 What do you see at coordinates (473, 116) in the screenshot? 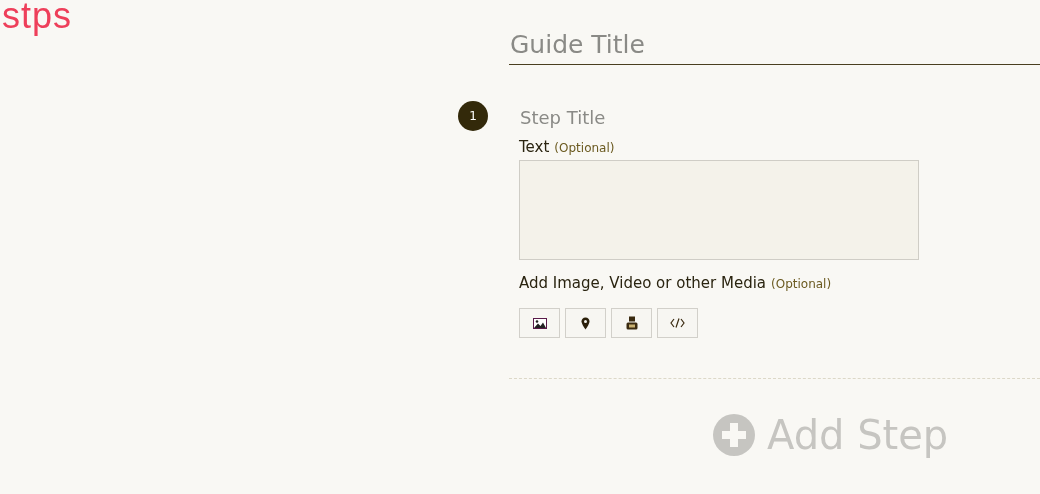
I see `step-number: 1` at bounding box center [473, 116].